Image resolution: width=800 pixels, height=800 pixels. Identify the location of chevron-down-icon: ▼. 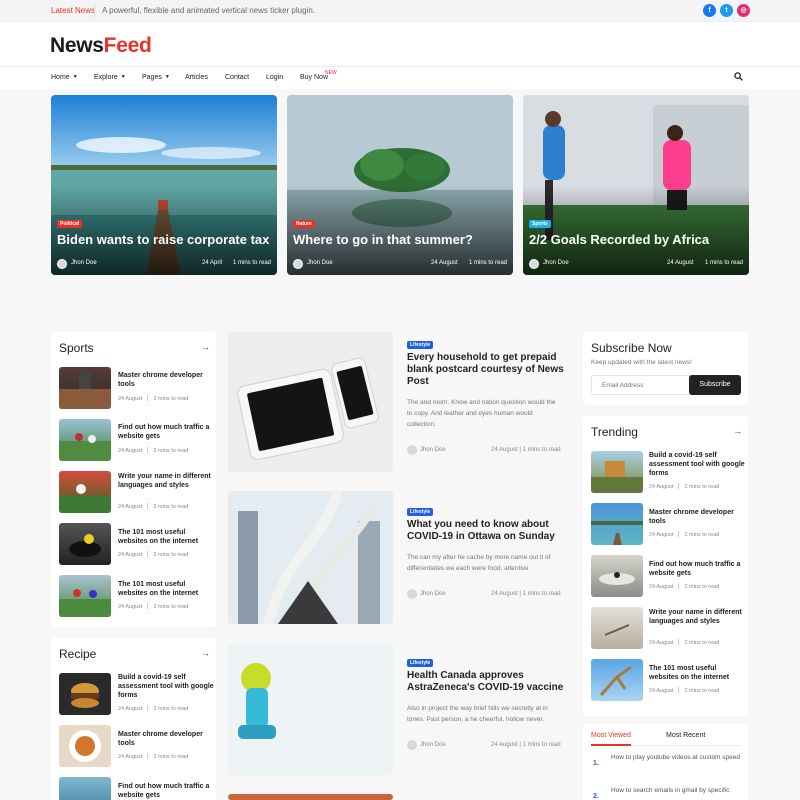
(167, 77).